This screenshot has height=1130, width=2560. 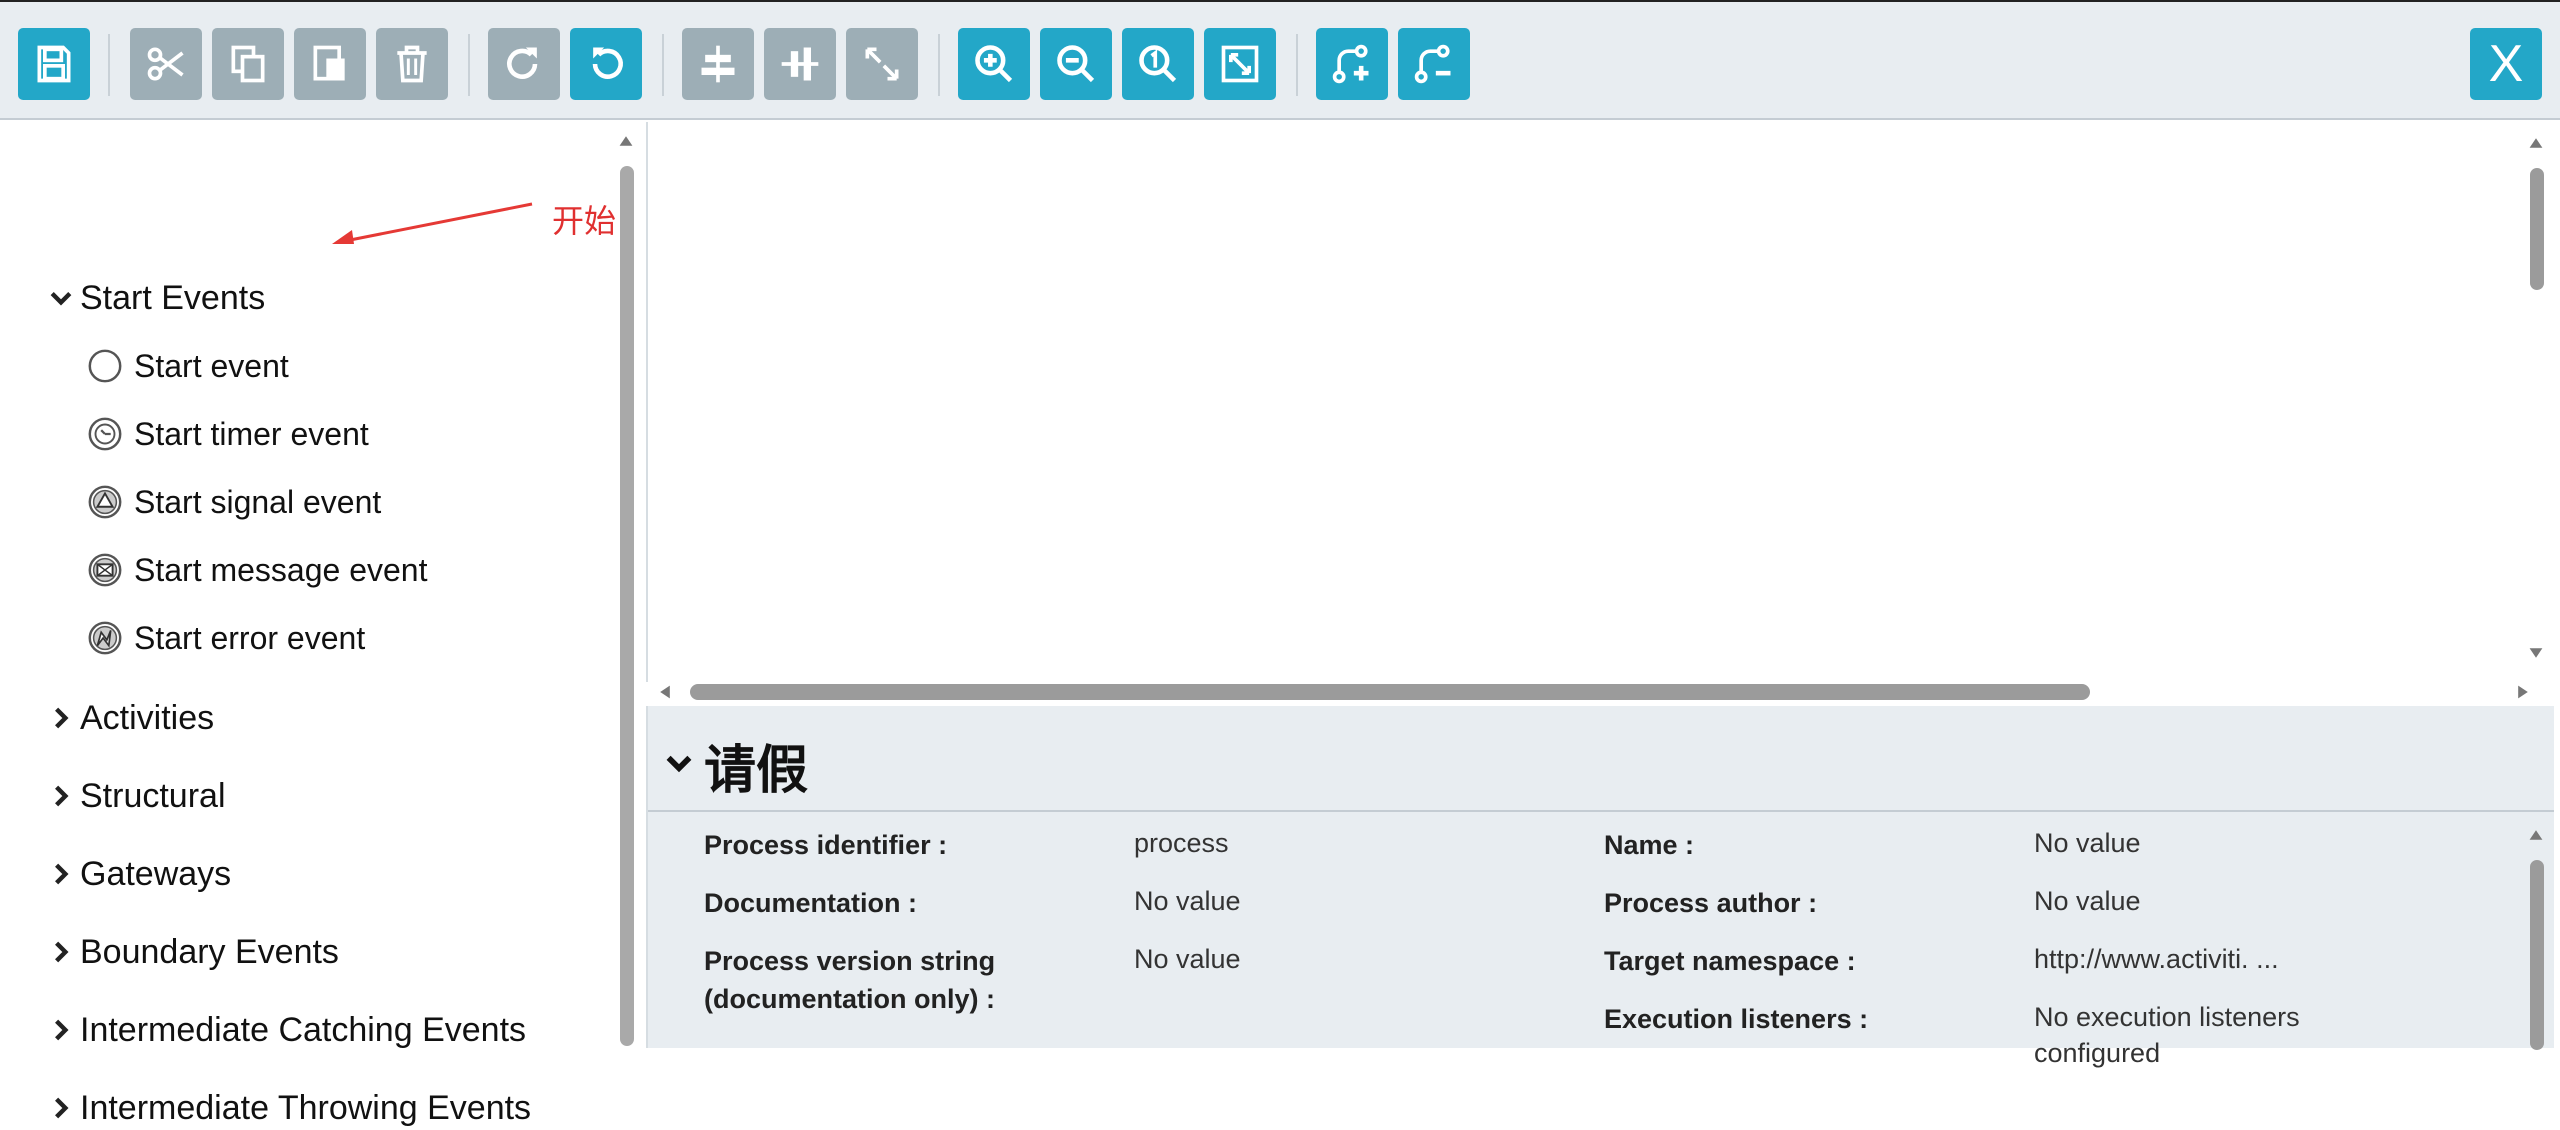 I want to click on canvas-vertical-scrollbar, so click(x=2537, y=398).